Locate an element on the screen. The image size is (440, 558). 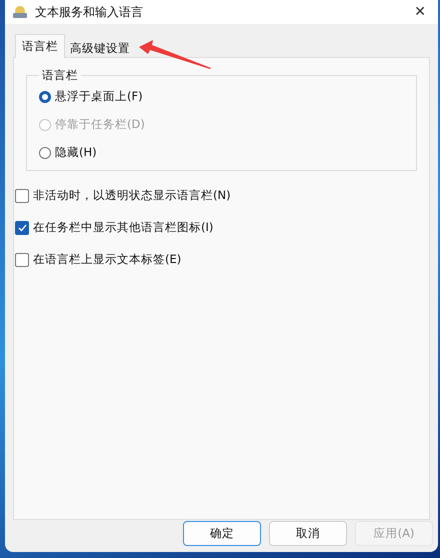
dialog-button: 确定 is located at coordinates (222, 533).